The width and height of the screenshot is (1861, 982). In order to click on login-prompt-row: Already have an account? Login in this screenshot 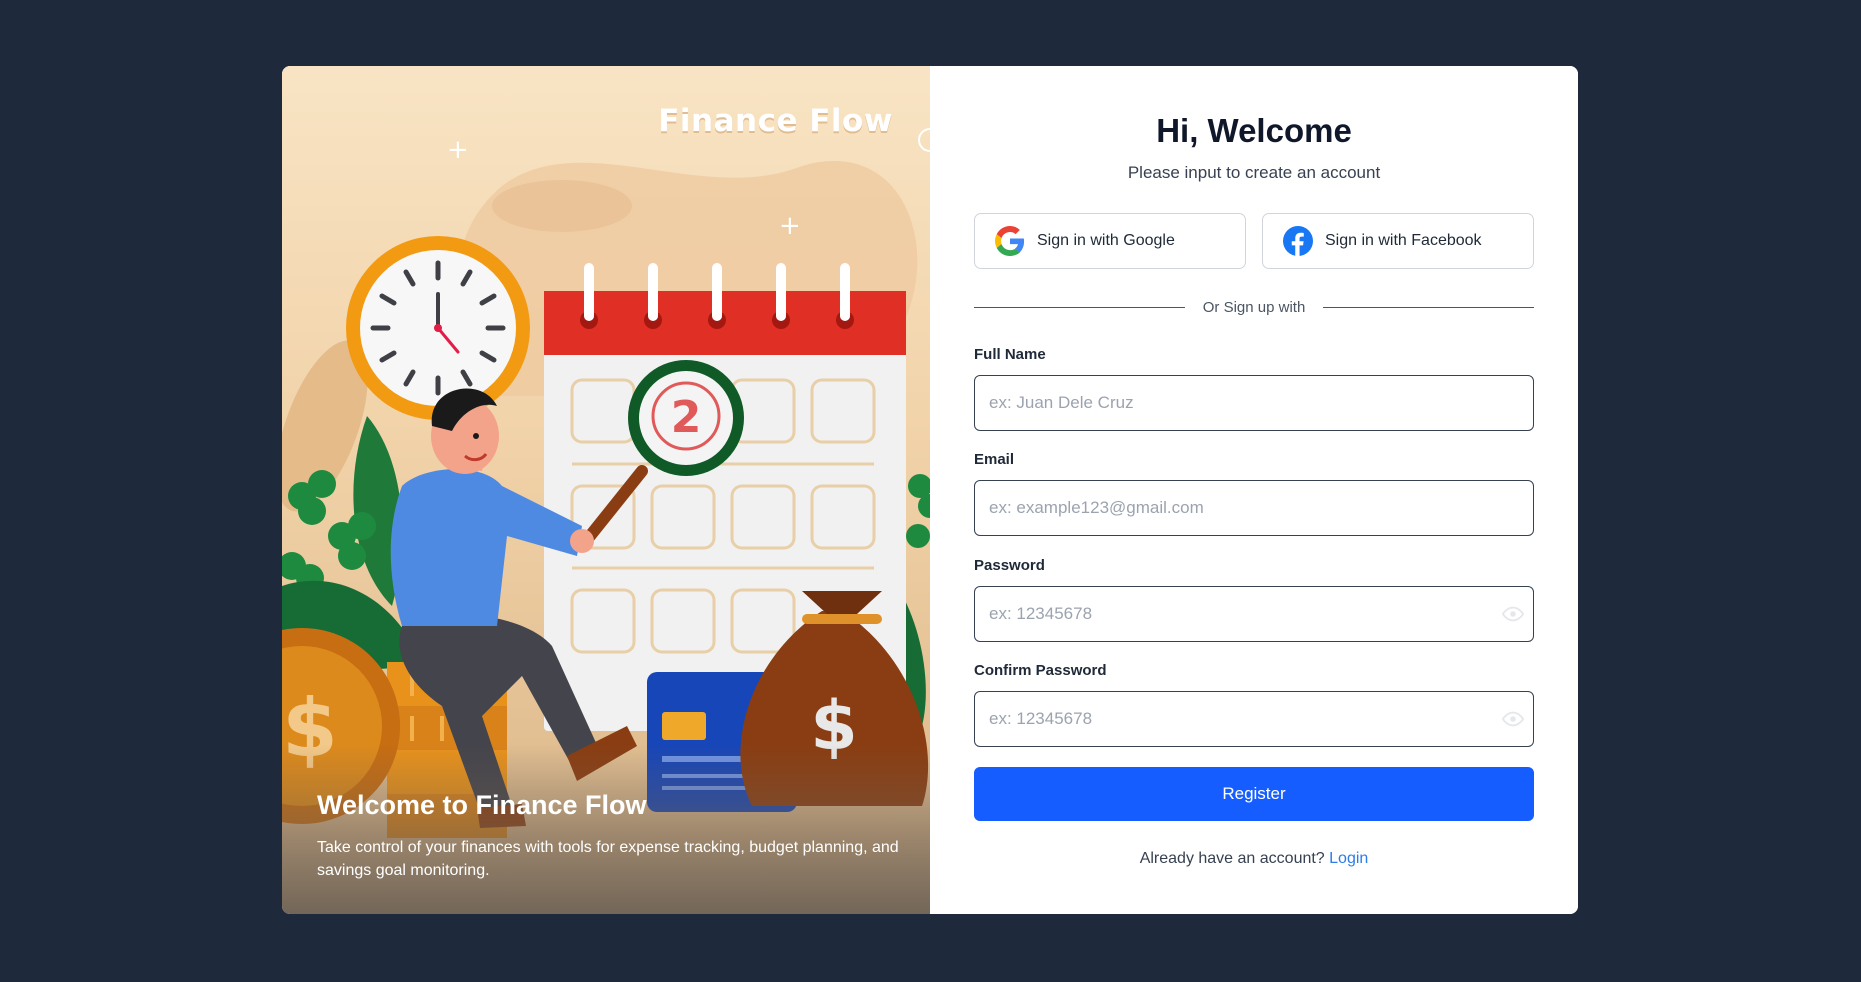, I will do `click(1254, 859)`.